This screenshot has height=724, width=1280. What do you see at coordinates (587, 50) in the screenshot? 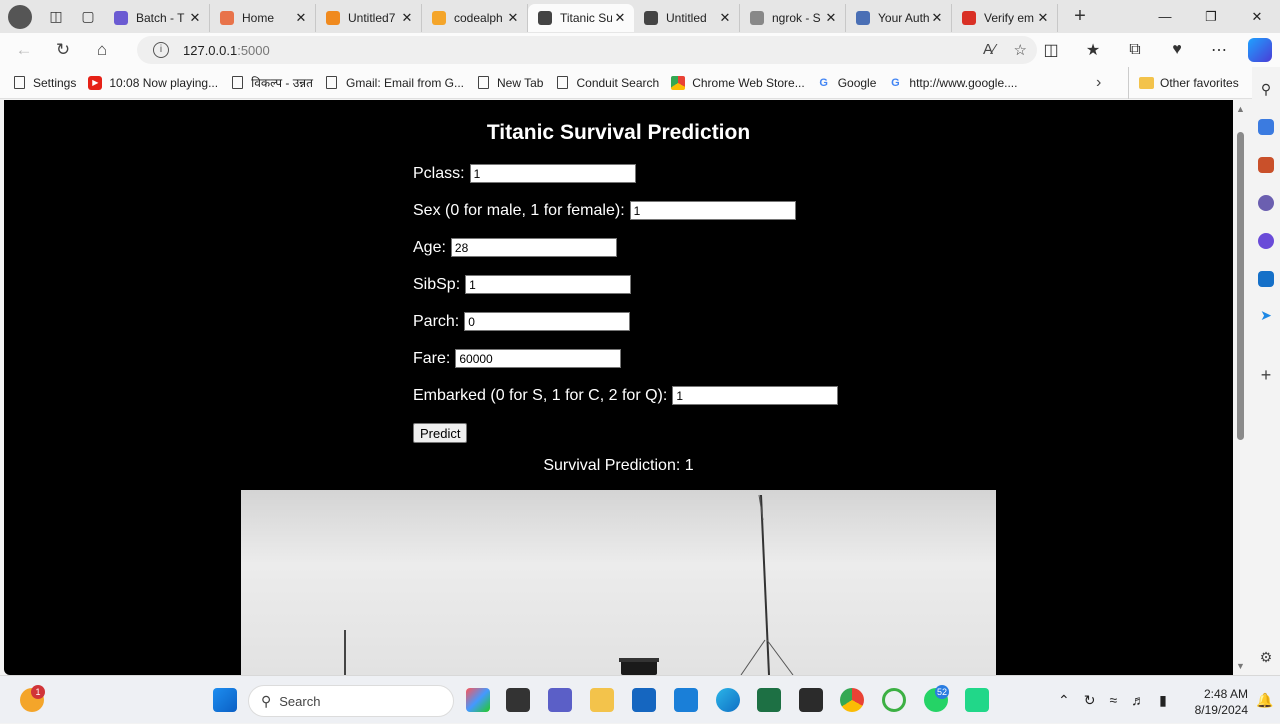
I see `address-bar: i 127.0.0.1:5000 A⁄ ☆` at bounding box center [587, 50].